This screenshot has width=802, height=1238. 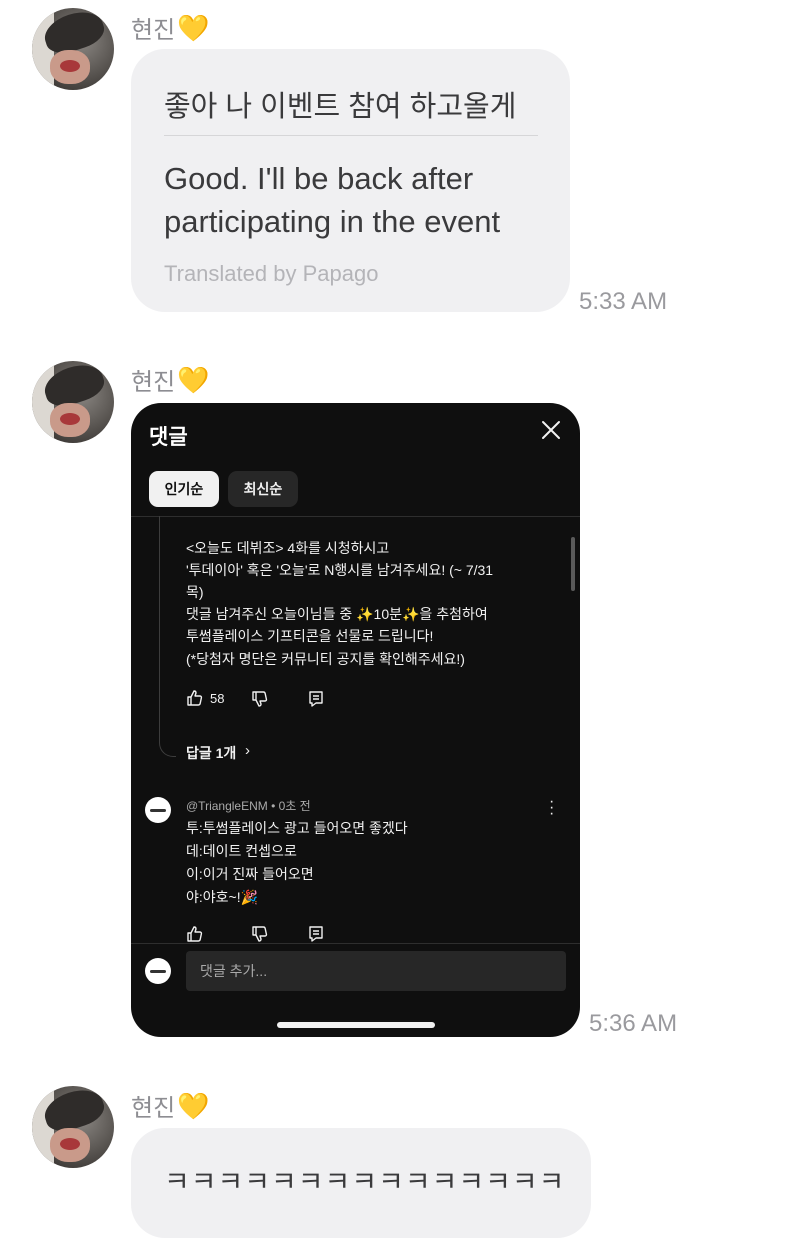 What do you see at coordinates (217, 698) in the screenshot?
I see `like-count: 58` at bounding box center [217, 698].